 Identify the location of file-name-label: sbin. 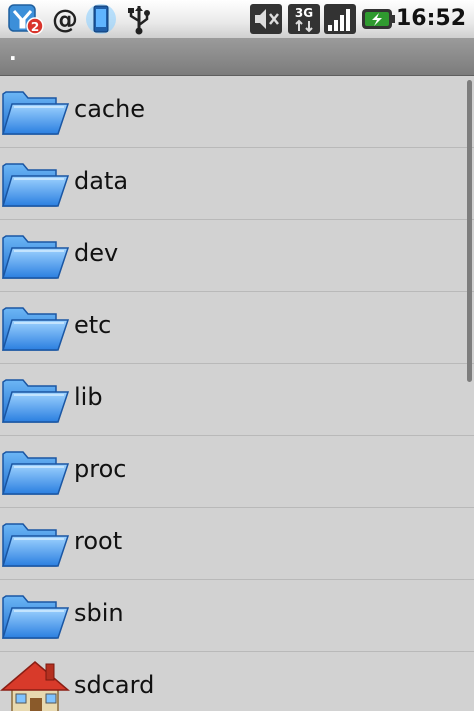
(99, 613).